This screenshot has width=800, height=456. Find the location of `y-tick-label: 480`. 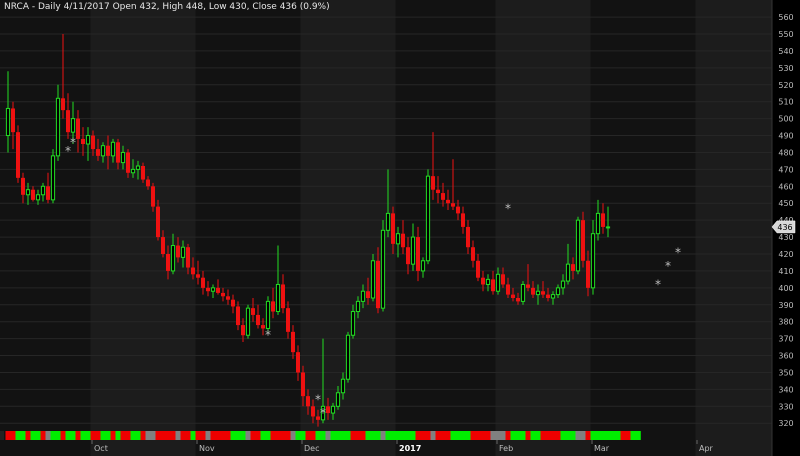

y-tick-label: 480 is located at coordinates (785, 152).